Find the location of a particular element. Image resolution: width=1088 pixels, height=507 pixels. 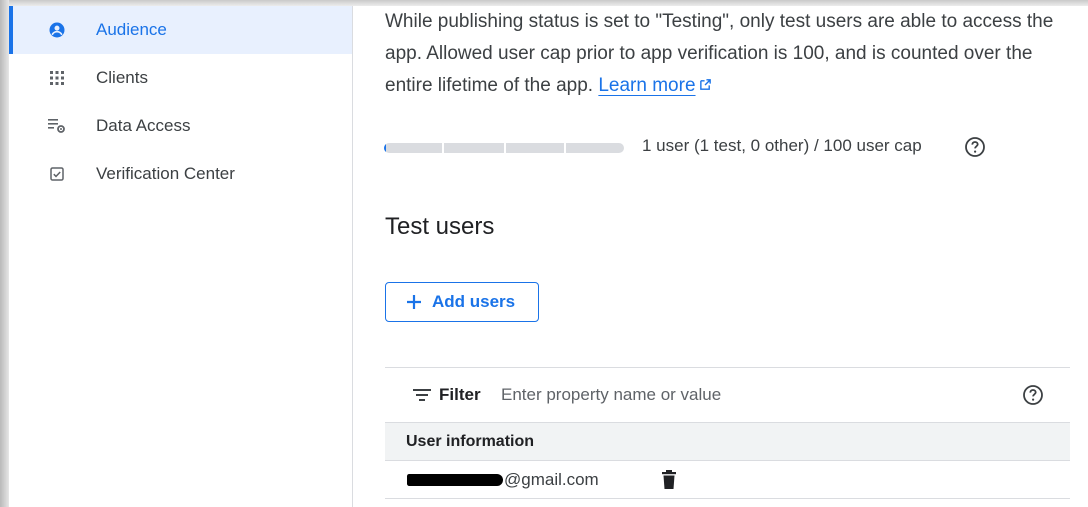

filter-icon is located at coordinates (422, 395).